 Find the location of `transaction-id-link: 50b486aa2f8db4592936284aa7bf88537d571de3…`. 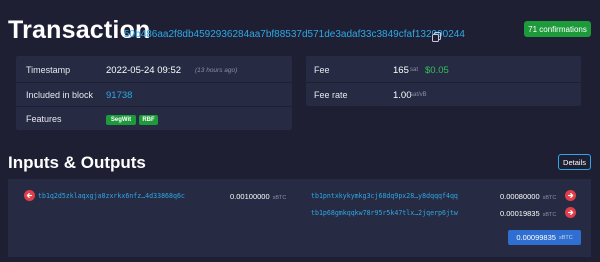

transaction-id-link: 50b486aa2f8db4592936284aa7bf88537d571de3… is located at coordinates (294, 34).